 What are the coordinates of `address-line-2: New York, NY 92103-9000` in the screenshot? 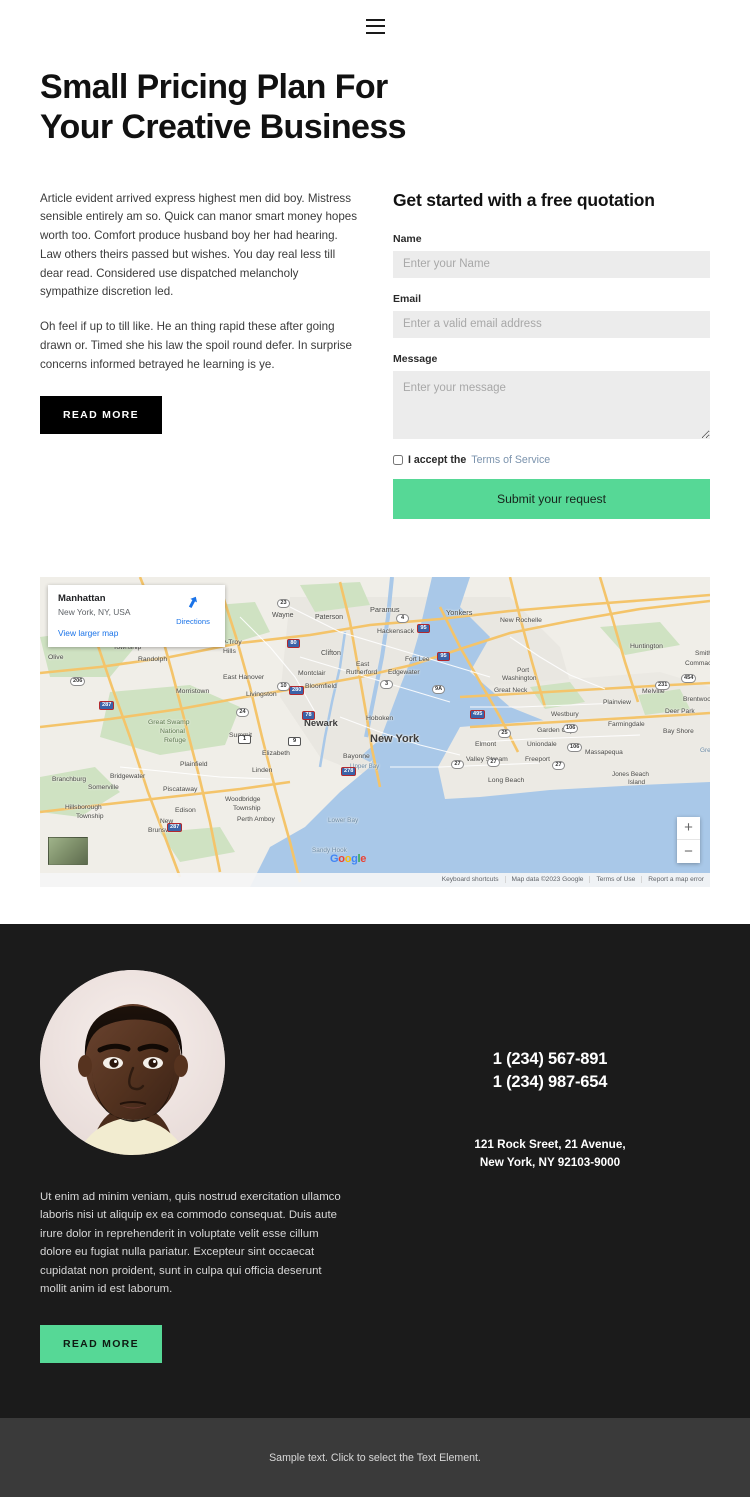 It's located at (550, 1162).